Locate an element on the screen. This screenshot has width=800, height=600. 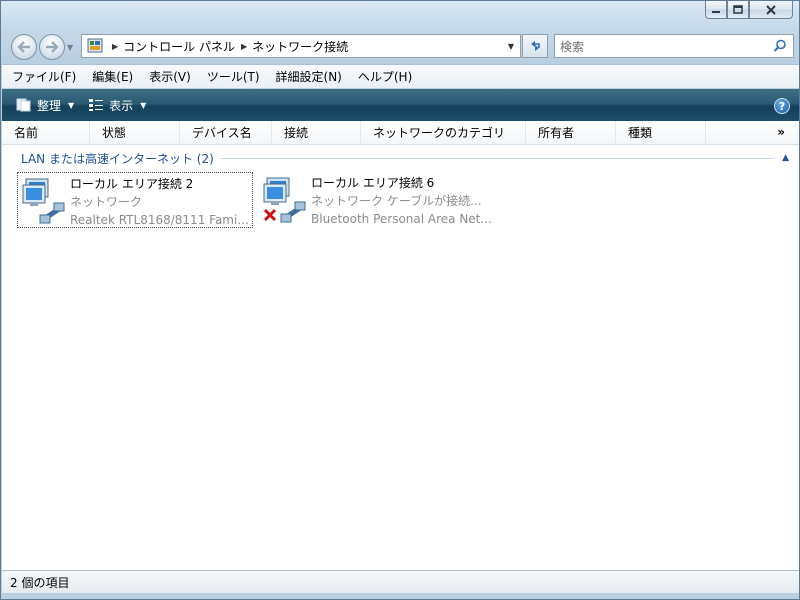
views-icon is located at coordinates (96, 105).